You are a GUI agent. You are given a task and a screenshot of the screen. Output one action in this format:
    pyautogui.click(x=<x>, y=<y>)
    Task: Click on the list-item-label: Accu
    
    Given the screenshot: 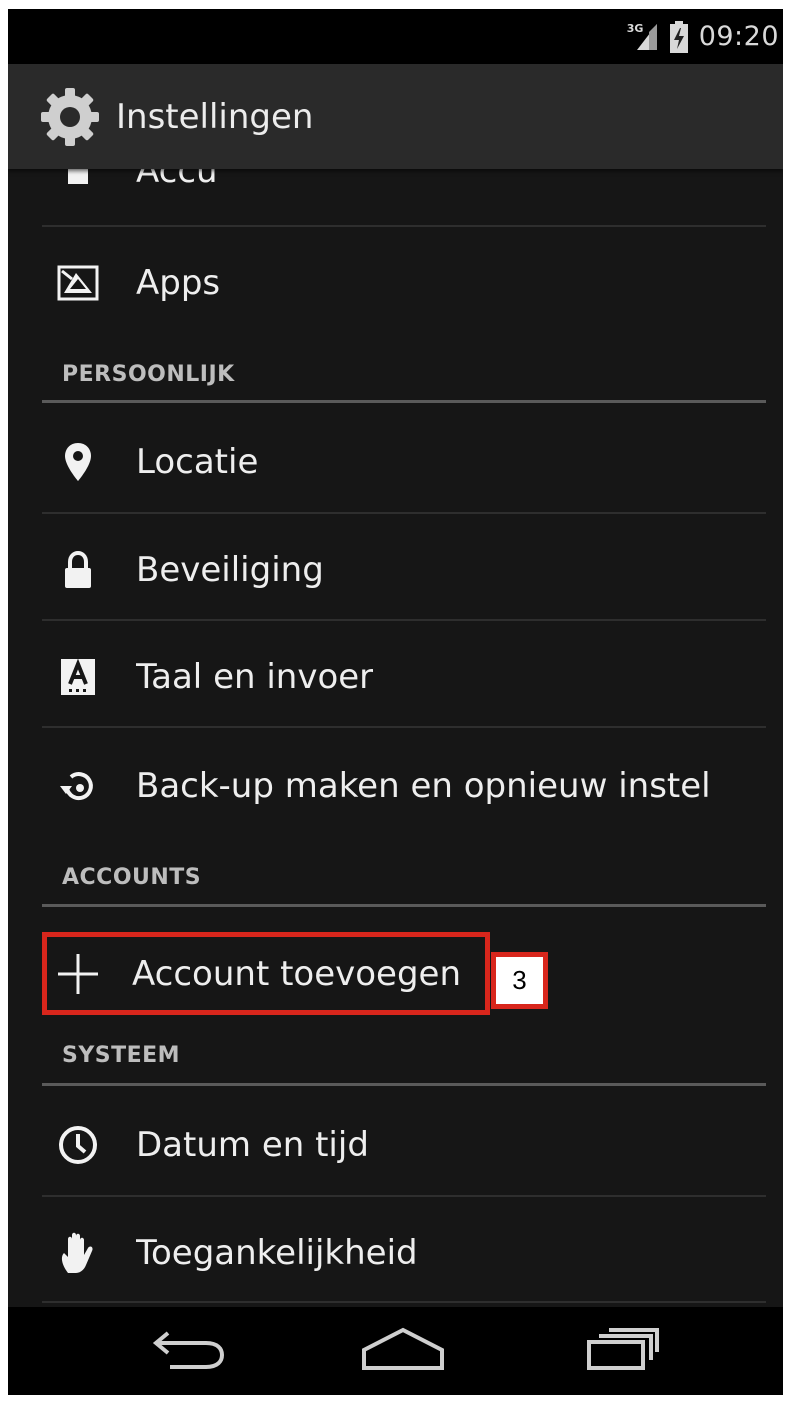 What is the action you would take?
    pyautogui.click(x=177, y=180)
    